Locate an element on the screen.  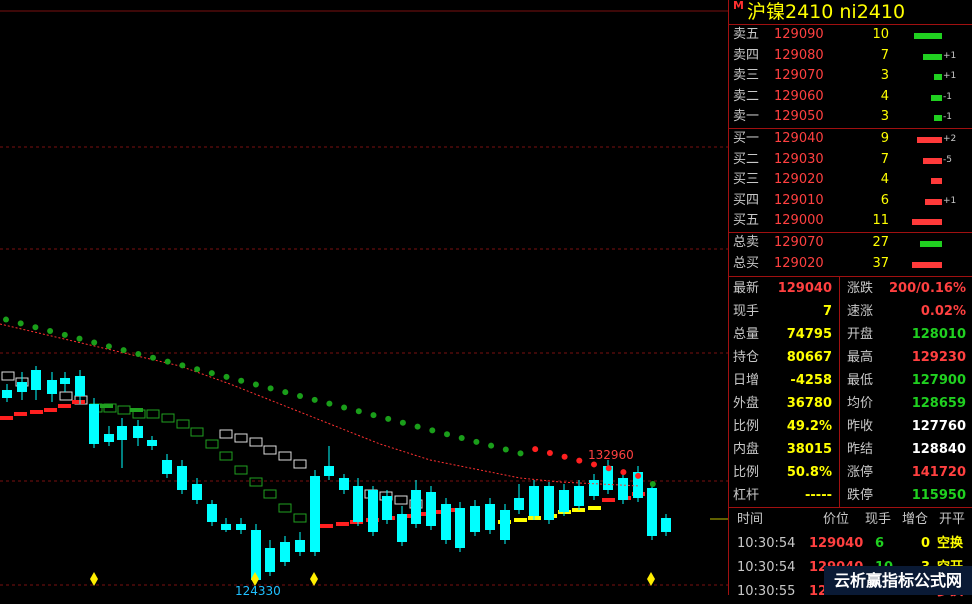
quote-row: 持仓 80667 最高 129230 is located at coordinates (850, 357).